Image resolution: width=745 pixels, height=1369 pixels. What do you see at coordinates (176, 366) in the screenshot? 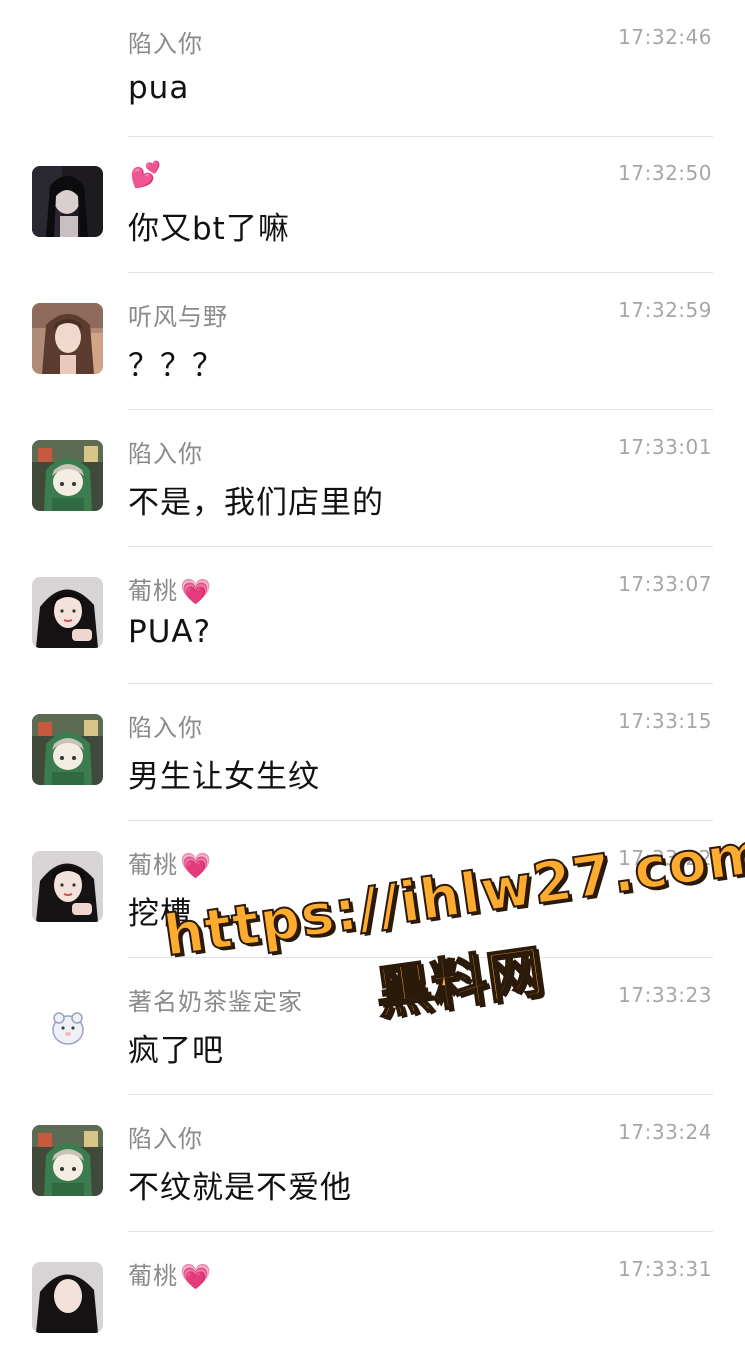
I see `message-text: ？？？` at bounding box center [176, 366].